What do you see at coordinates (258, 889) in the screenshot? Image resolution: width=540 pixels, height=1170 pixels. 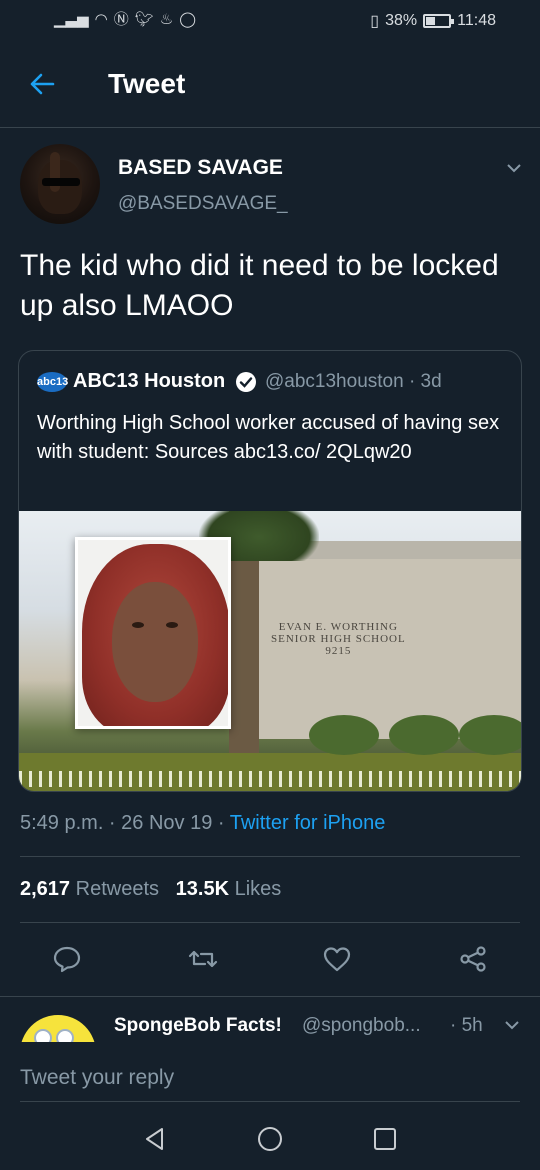 I see `likes-label: Likes` at bounding box center [258, 889].